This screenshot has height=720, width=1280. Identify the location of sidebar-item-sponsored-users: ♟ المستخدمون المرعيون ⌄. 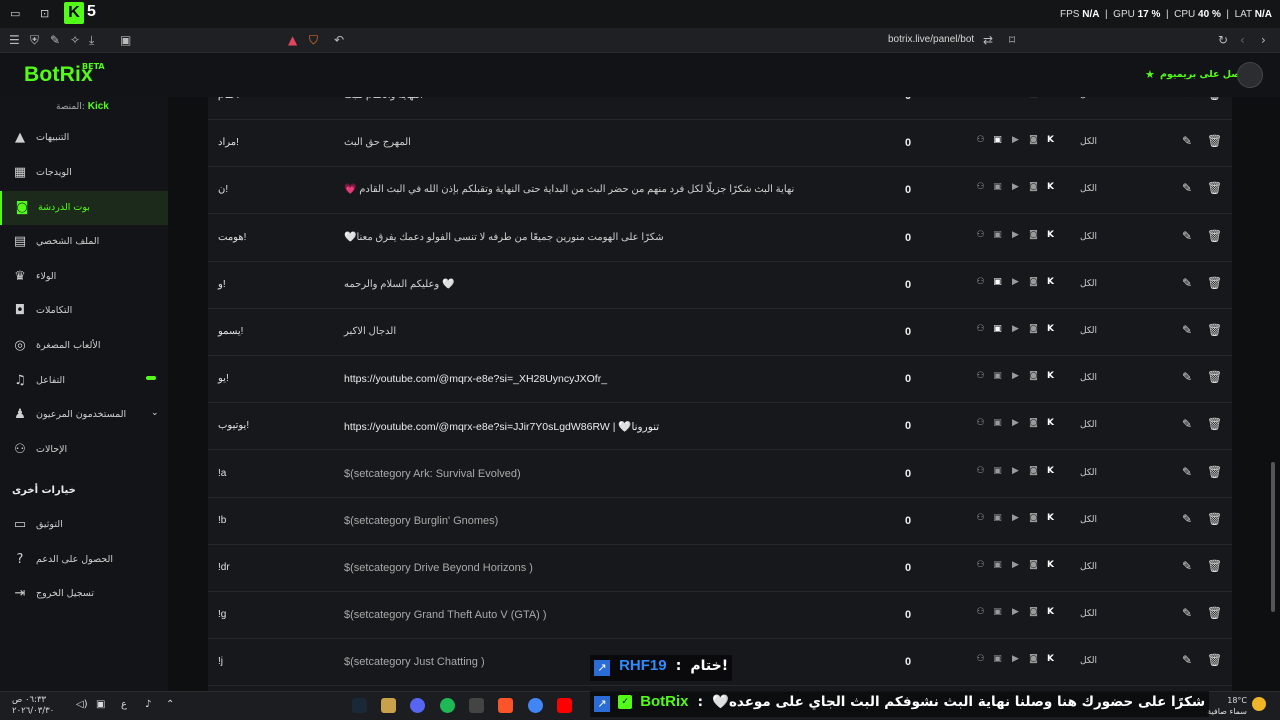
(84, 415).